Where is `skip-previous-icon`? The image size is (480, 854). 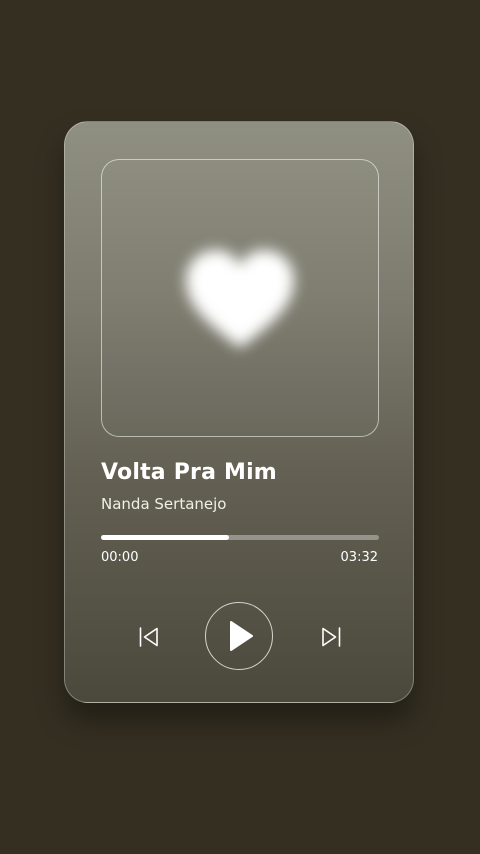
skip-previous-icon is located at coordinates (148, 637).